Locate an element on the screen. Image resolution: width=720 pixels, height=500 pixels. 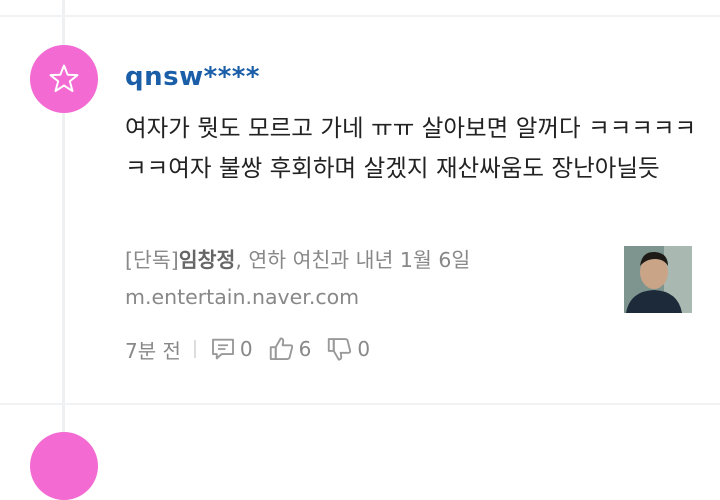
like-count: 6 is located at coordinates (305, 349).